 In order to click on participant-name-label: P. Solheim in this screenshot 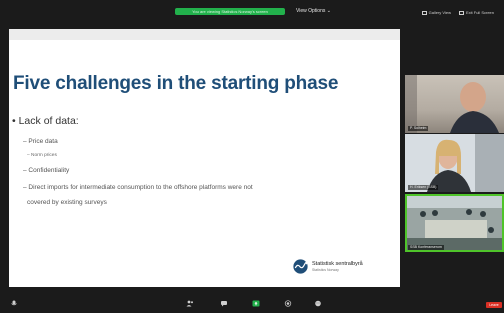, I will do `click(418, 128)`.